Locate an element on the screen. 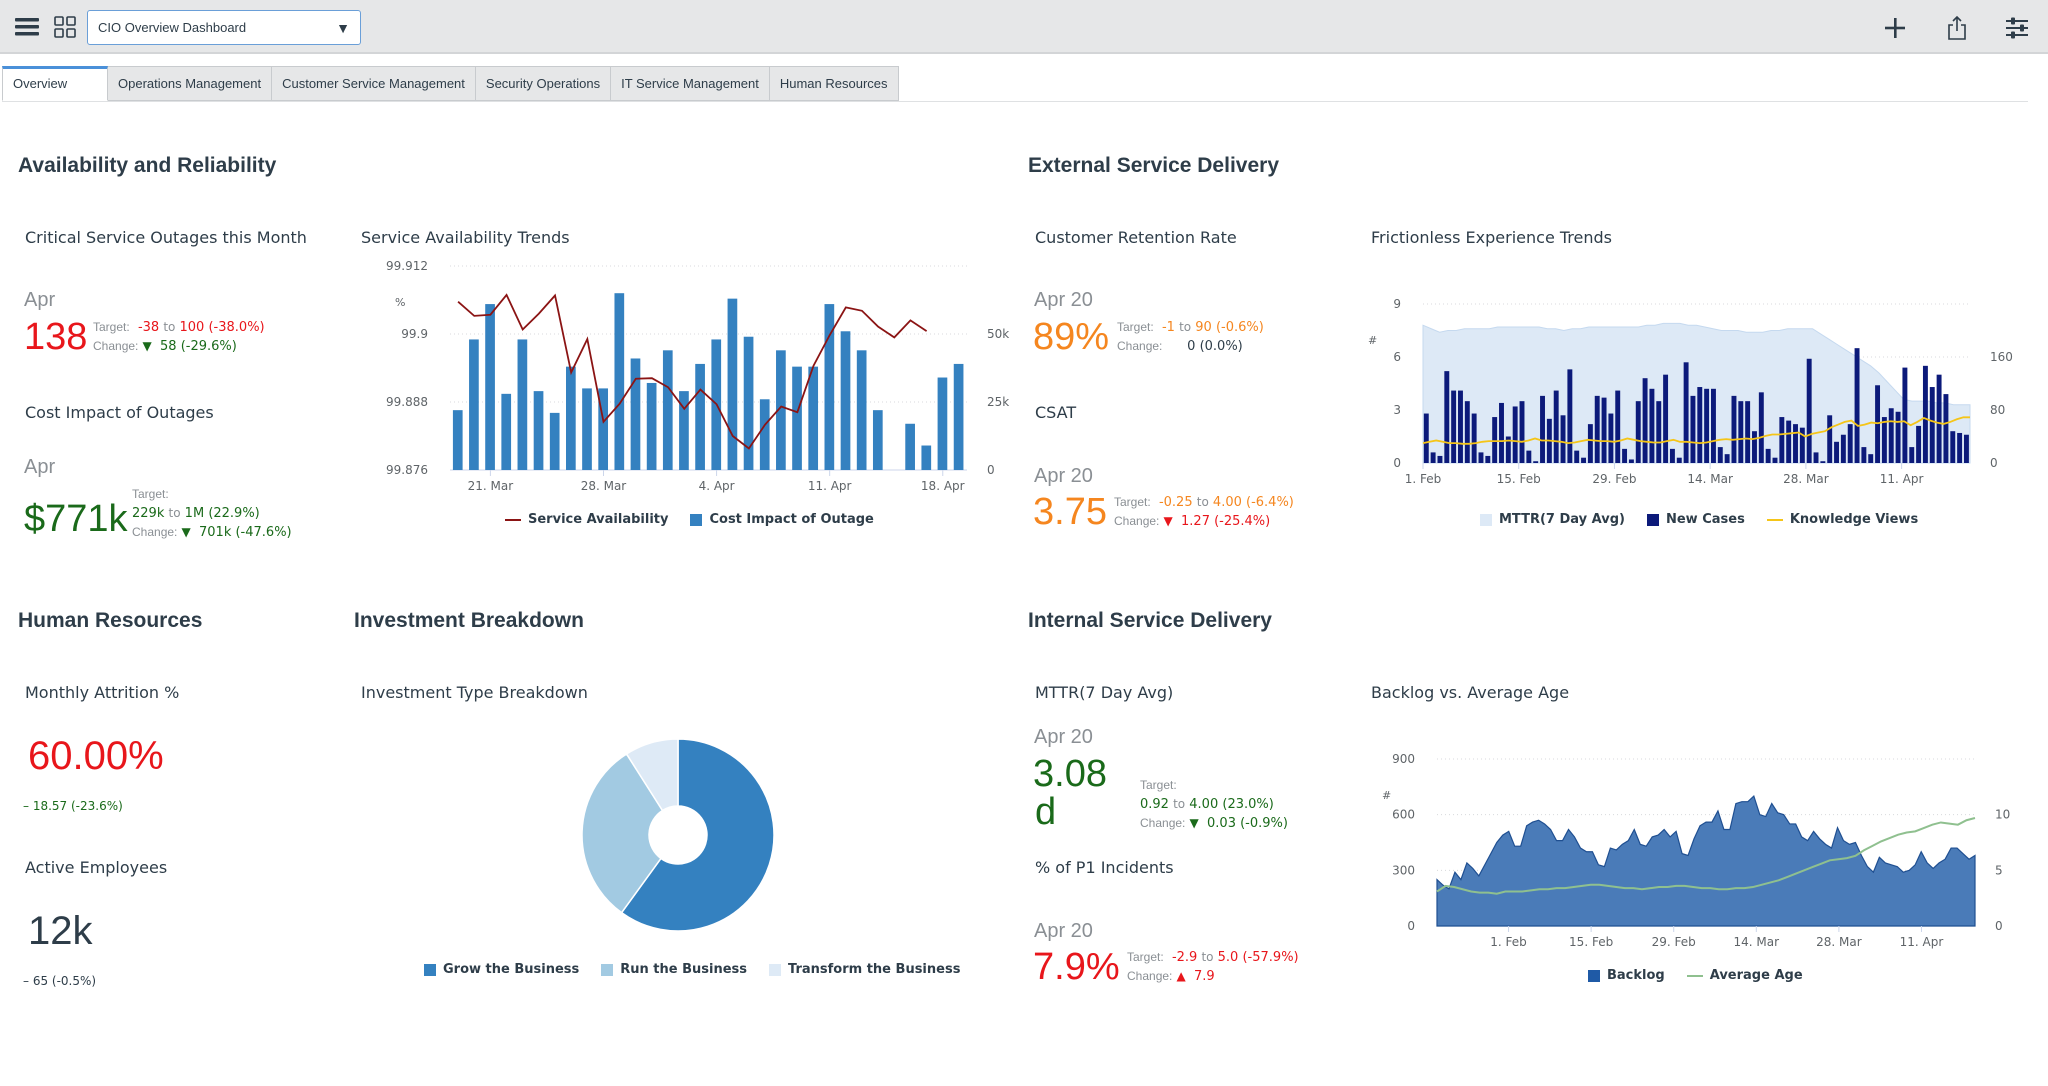 The width and height of the screenshot is (2048, 1086). tab-it-service-management: IT Service Management is located at coordinates (690, 83).